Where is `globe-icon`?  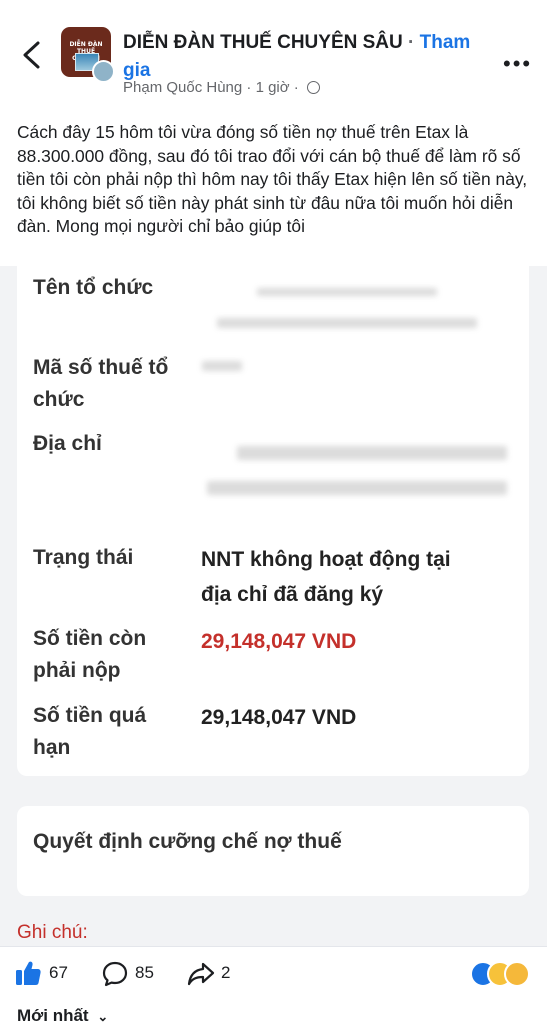 globe-icon is located at coordinates (313, 87).